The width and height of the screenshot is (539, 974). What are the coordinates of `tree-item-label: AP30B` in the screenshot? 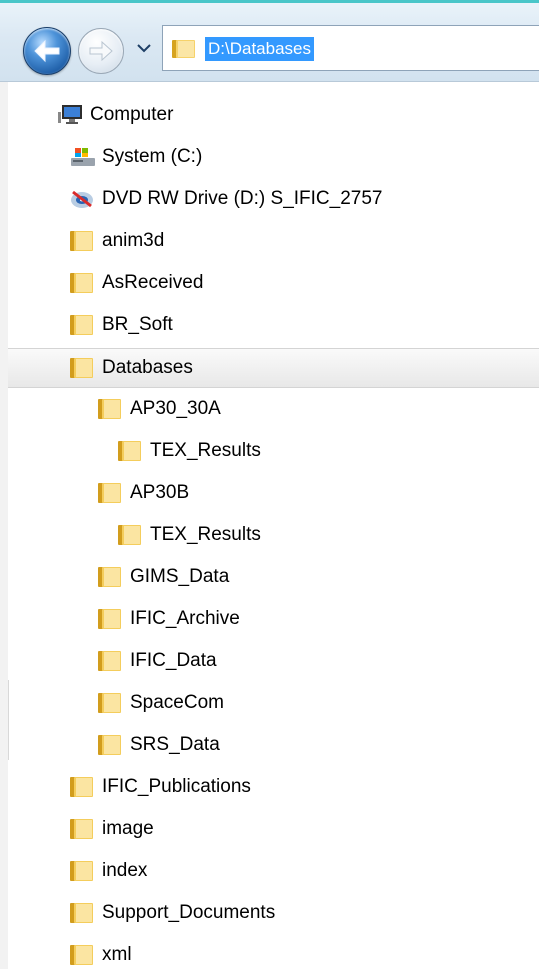 It's located at (160, 492).